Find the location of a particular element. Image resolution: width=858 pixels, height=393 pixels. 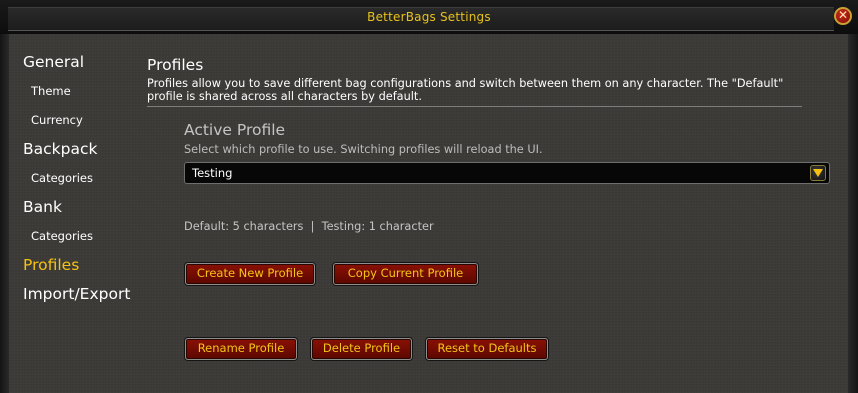

close-button: ✕ is located at coordinates (843, 16).